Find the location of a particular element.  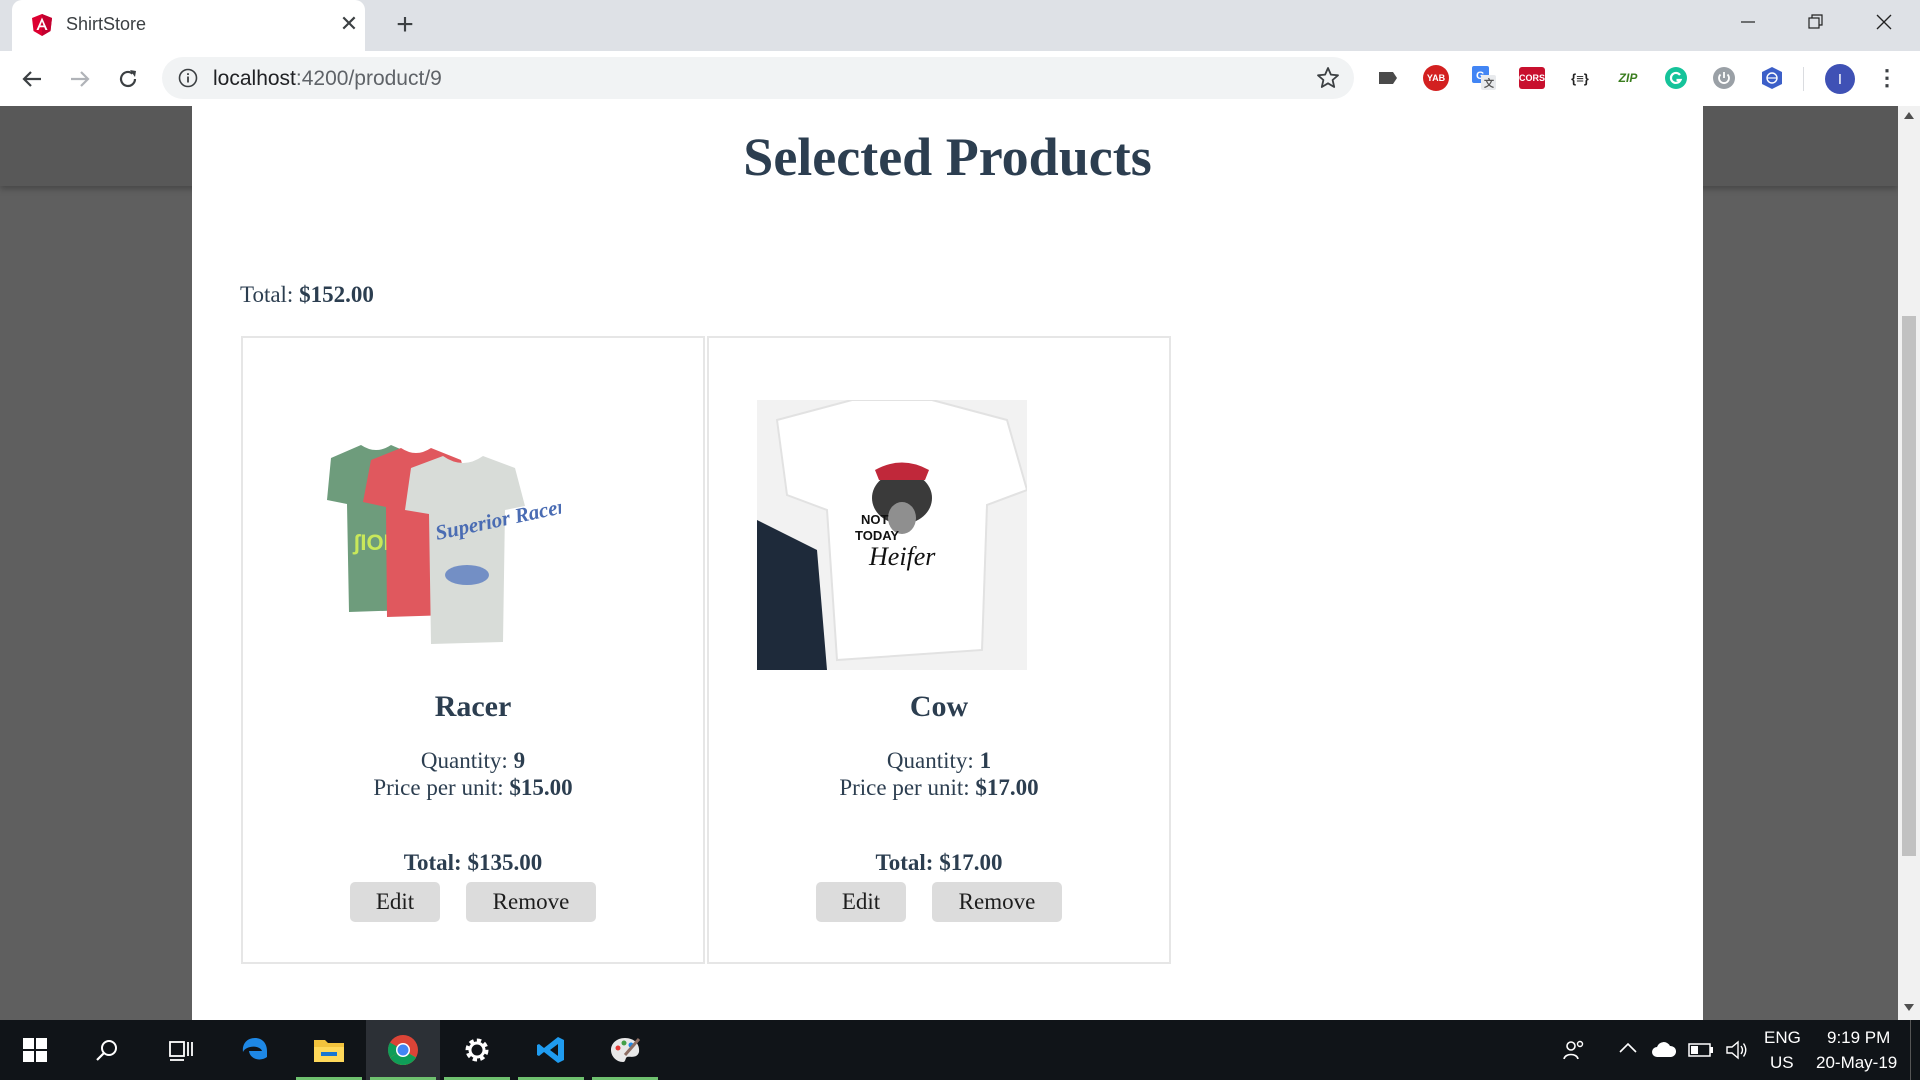

extension-cors-label: CORS is located at coordinates (1532, 78).